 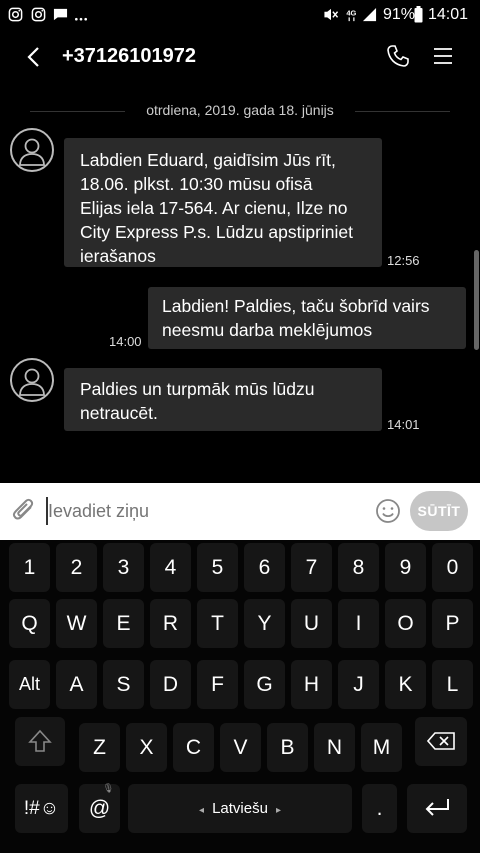 I want to click on key-g: G, so click(x=264, y=684).